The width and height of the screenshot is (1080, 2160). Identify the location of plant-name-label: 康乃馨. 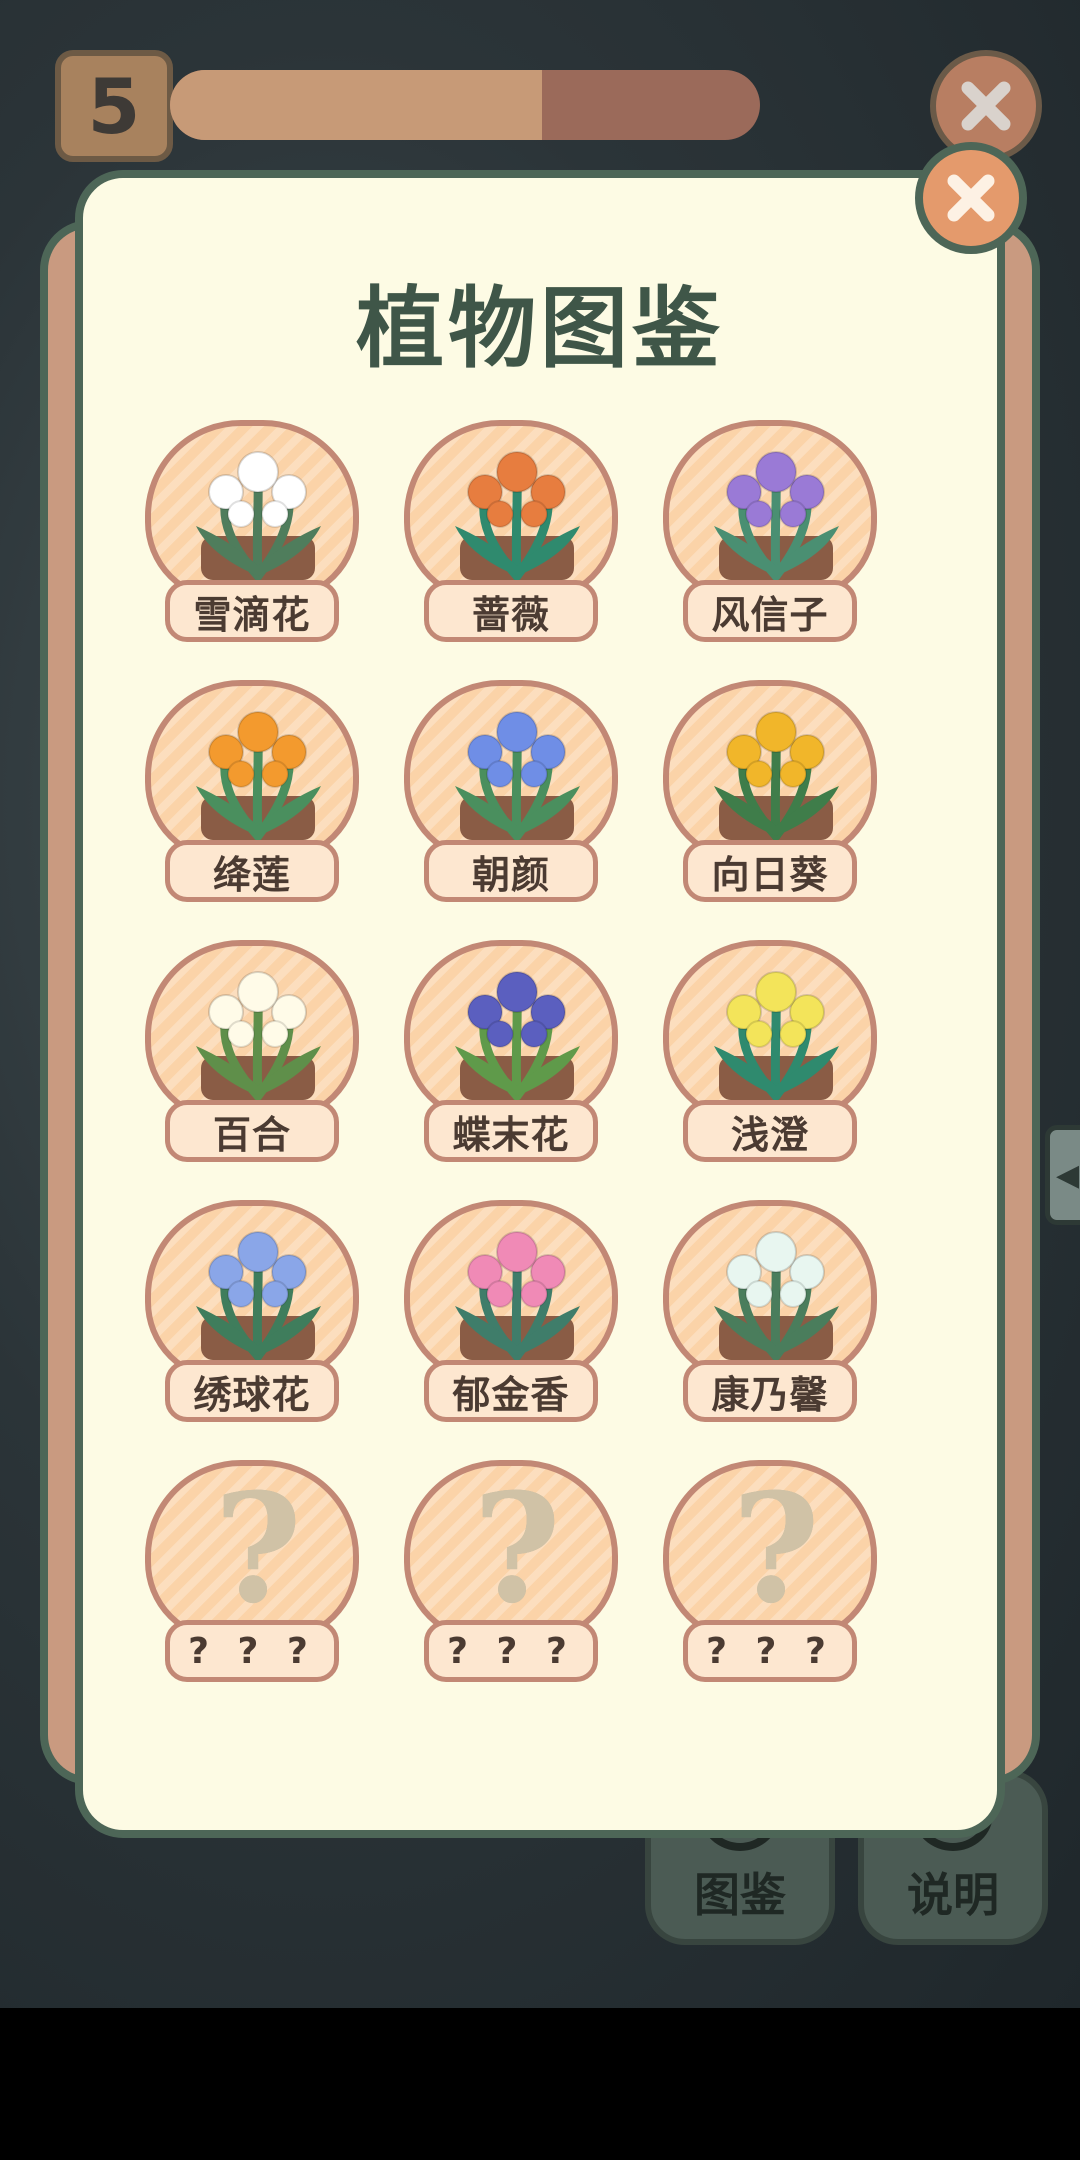
(770, 1391).